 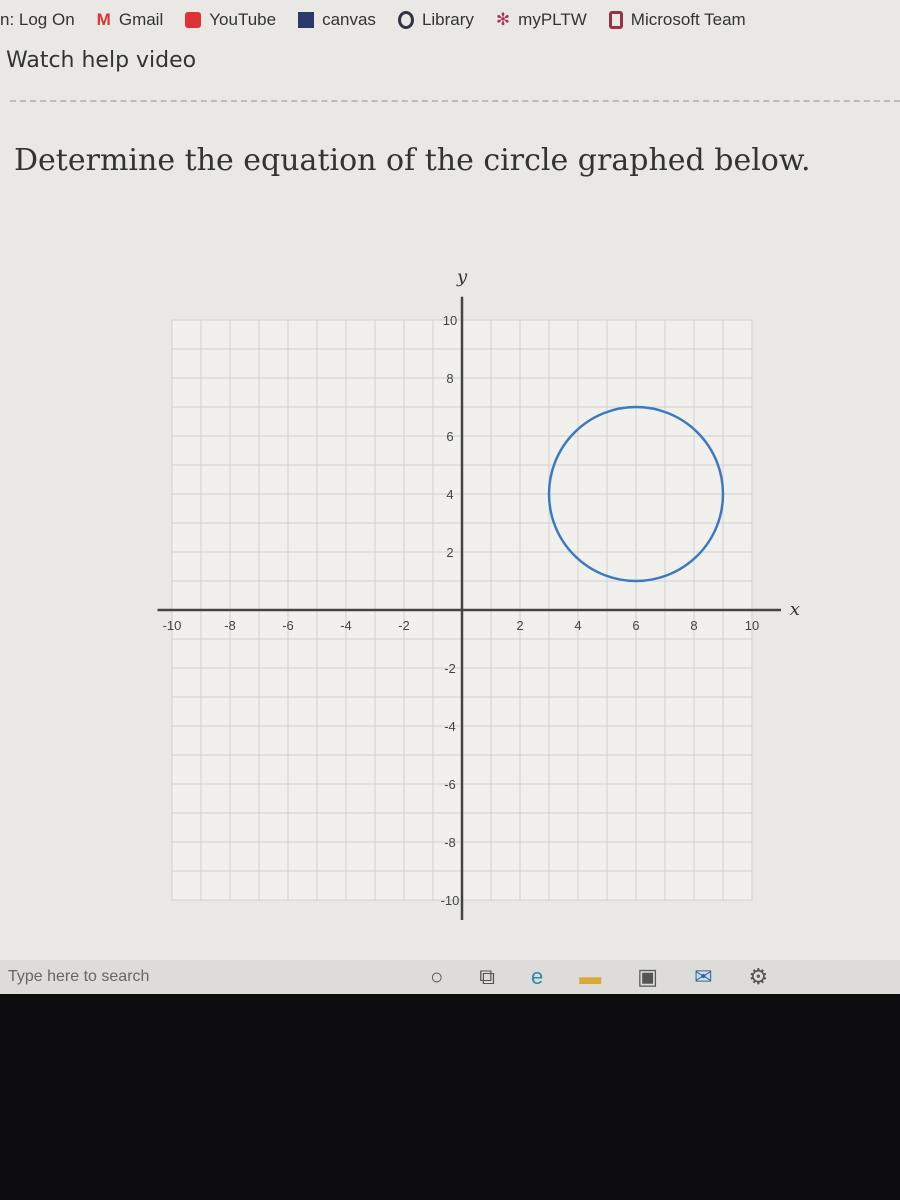 I want to click on library-icon, so click(x=405, y=20).